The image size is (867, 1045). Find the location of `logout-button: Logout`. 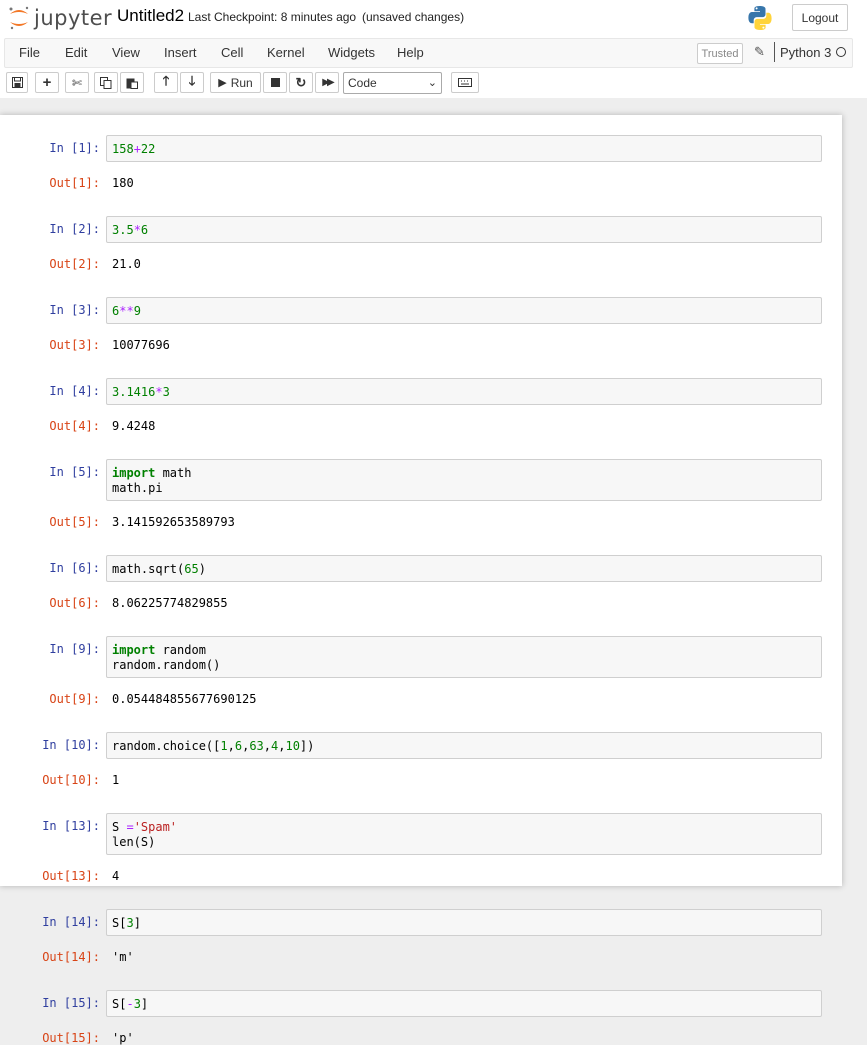

logout-button: Logout is located at coordinates (820, 17).